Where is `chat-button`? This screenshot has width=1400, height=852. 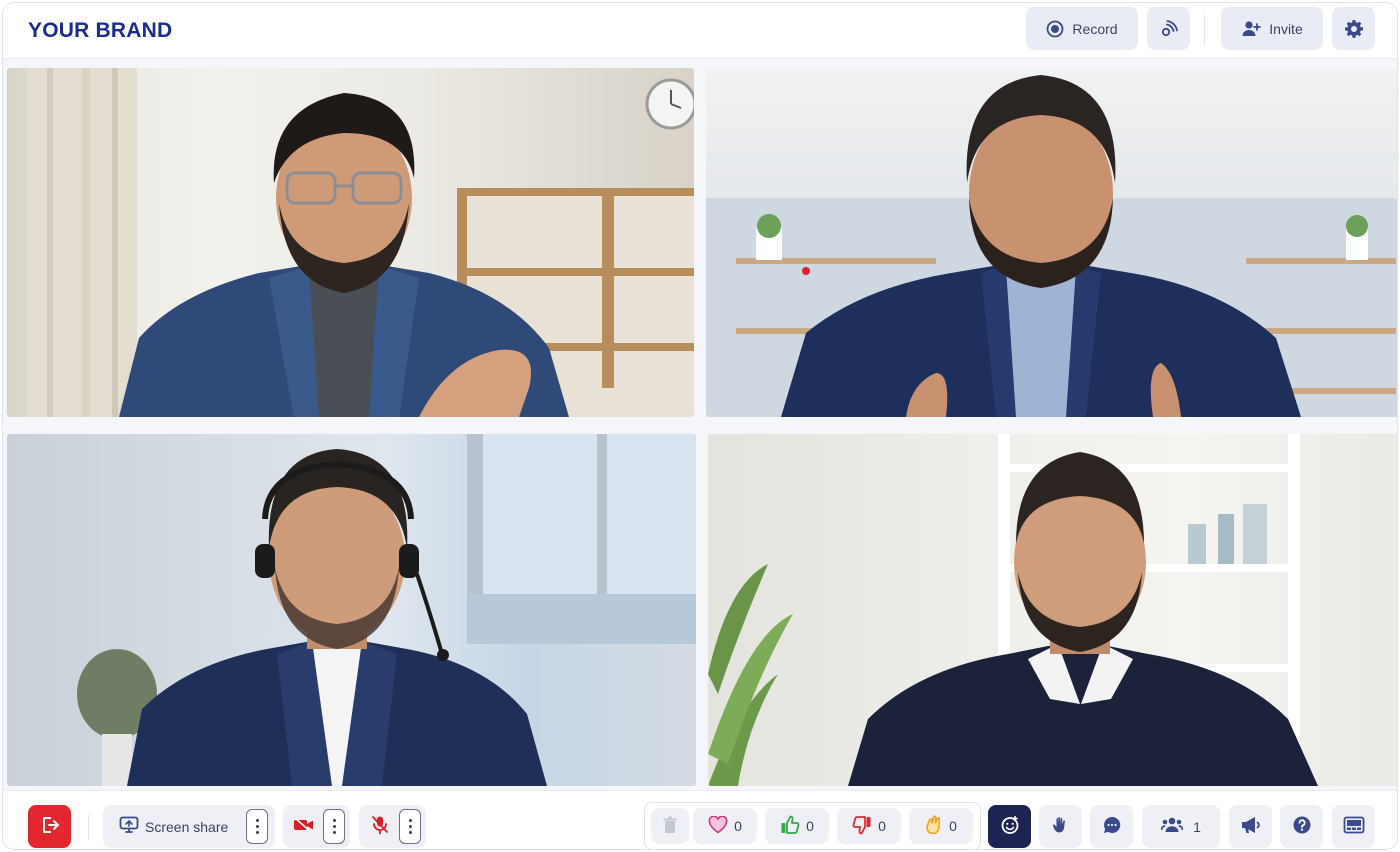 chat-button is located at coordinates (1111, 826).